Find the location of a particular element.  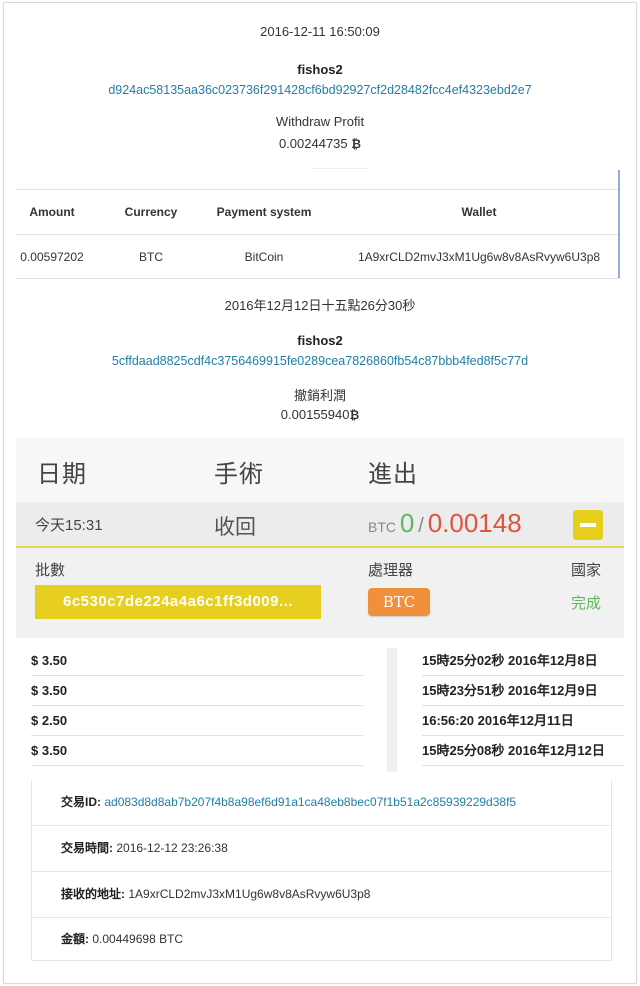

row-amounts: BTC 0 / 0.00148 is located at coordinates (445, 523).